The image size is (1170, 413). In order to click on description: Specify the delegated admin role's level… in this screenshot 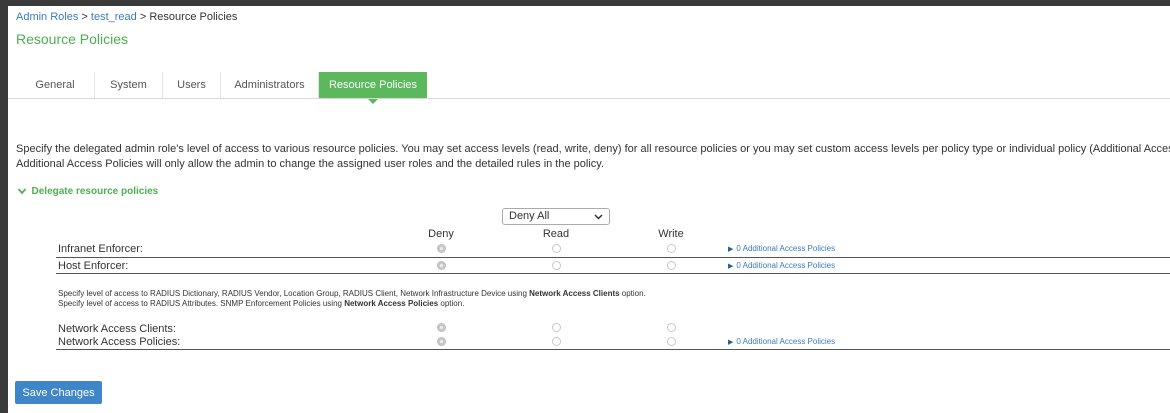, I will do `click(593, 157)`.